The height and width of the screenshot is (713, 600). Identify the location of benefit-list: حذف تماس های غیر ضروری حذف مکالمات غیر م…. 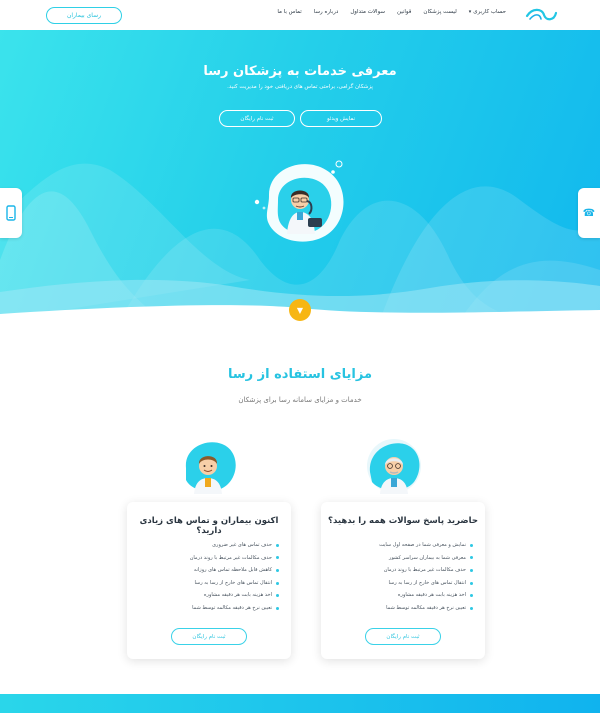
(234, 577).